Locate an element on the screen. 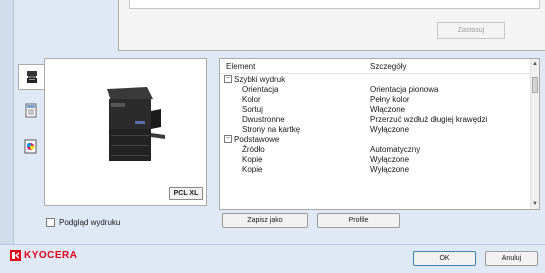 This screenshot has height=273, width=545. footer-divider is located at coordinates (272, 244).